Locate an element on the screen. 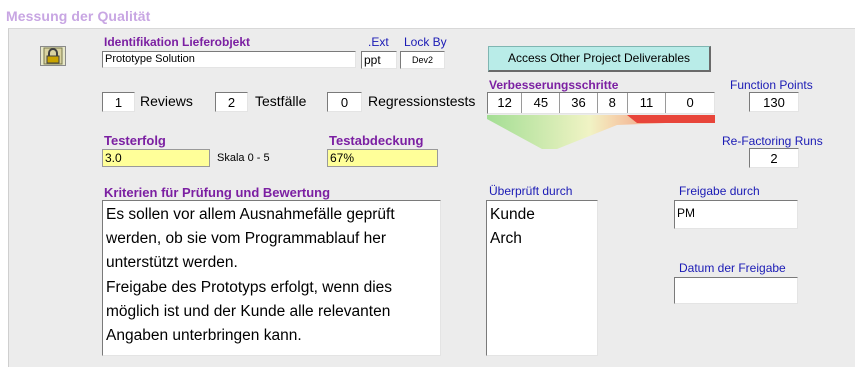 The height and width of the screenshot is (367, 855). lock-by-label: Lock By is located at coordinates (425, 42).